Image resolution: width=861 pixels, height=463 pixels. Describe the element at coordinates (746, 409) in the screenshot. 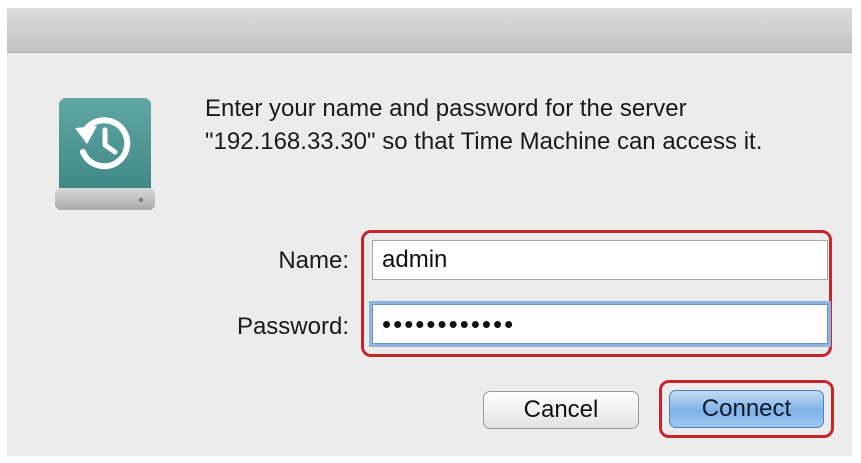

I see `connect-button: Connect` at that location.